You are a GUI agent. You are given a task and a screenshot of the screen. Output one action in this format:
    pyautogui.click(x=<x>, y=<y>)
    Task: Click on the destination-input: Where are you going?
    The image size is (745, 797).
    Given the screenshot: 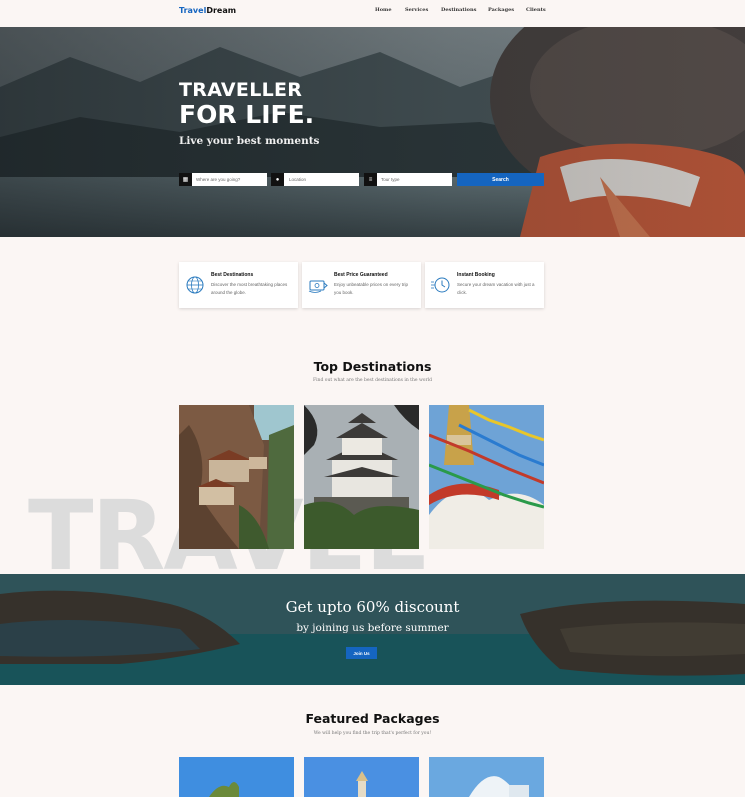 What is the action you would take?
    pyautogui.click(x=216, y=179)
    